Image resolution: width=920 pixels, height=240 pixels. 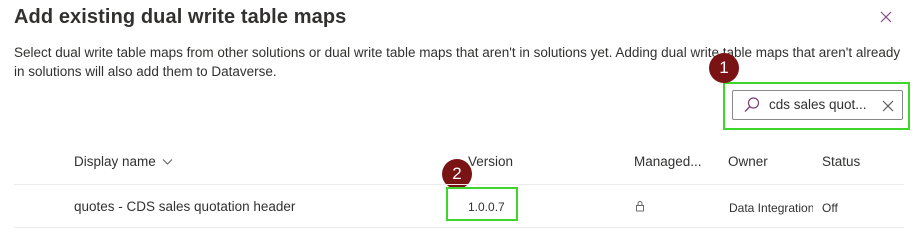 I want to click on dialog-title: Add existing dual write table maps, so click(x=180, y=17).